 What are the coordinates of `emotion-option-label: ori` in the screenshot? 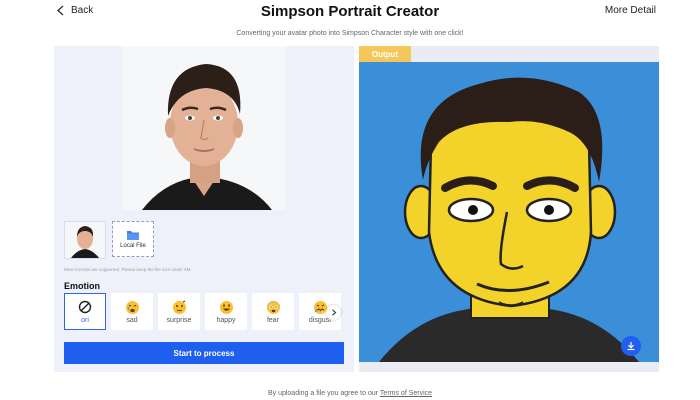 It's located at (85, 320).